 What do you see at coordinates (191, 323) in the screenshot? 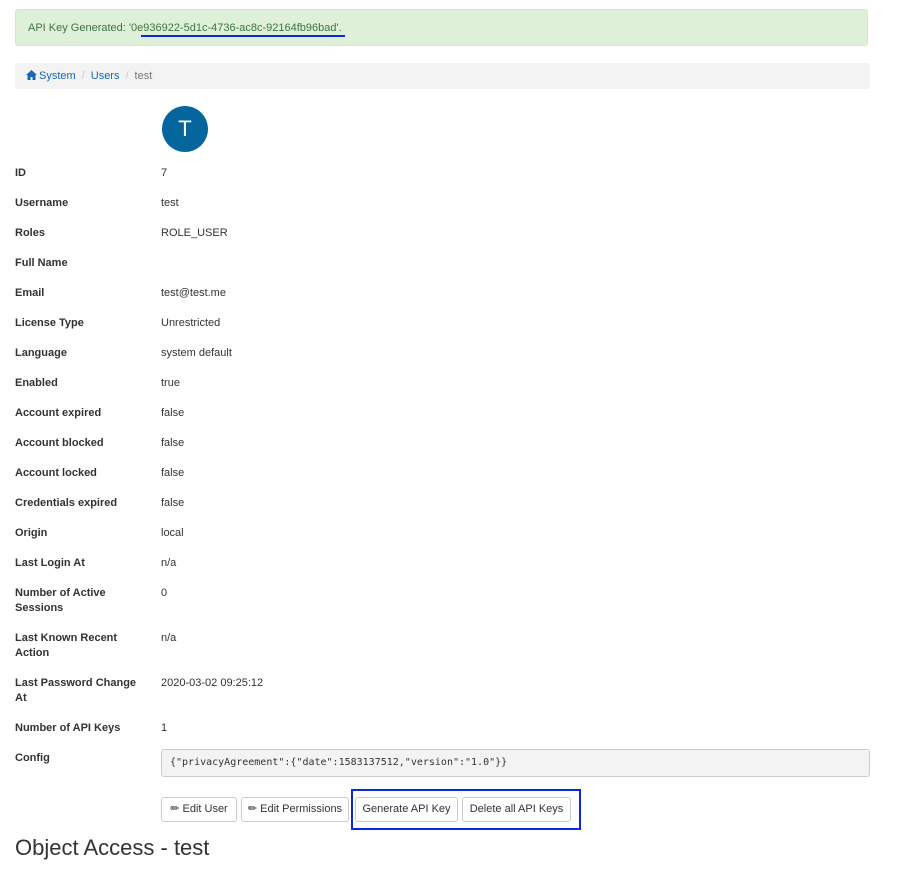
I see `detail-value: Unrestricted` at bounding box center [191, 323].